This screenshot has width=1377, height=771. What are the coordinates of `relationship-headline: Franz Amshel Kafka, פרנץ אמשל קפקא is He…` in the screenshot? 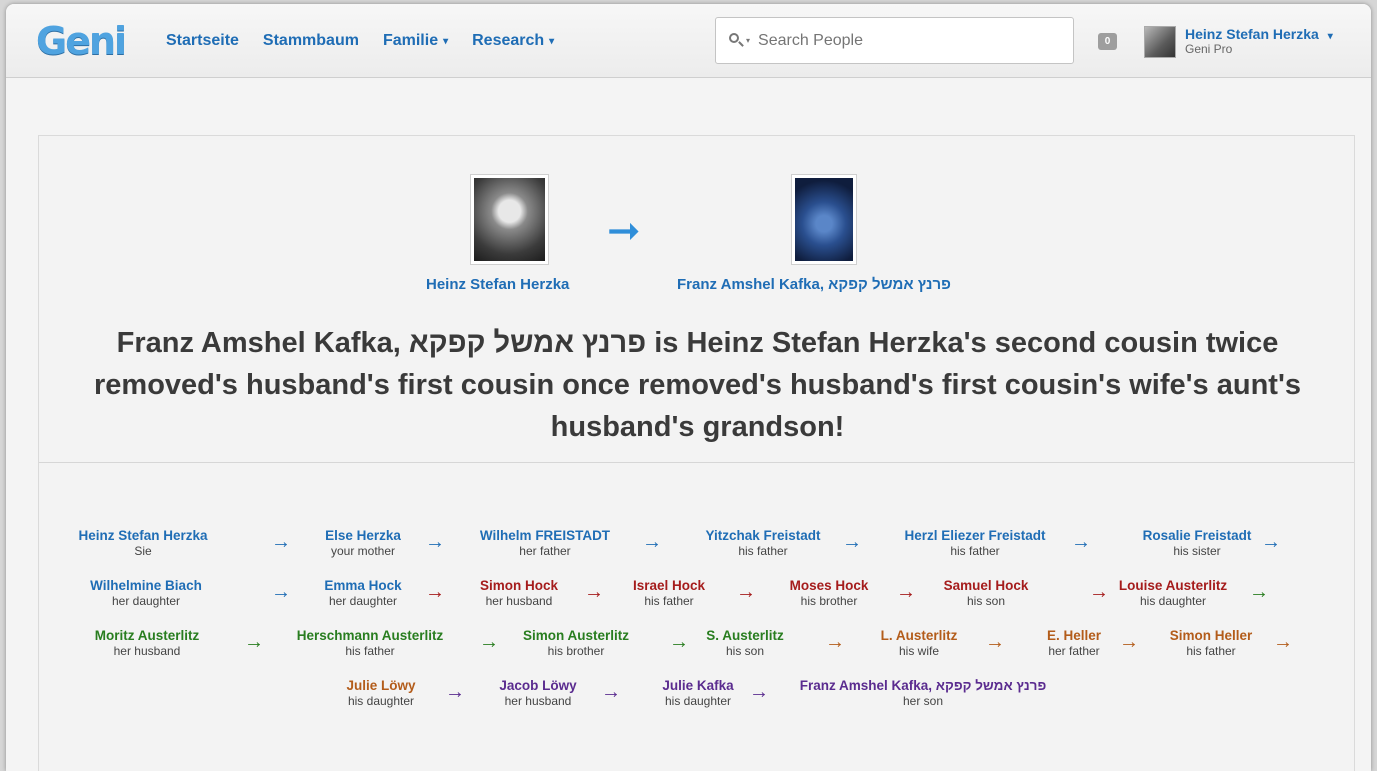 It's located at (697, 385).